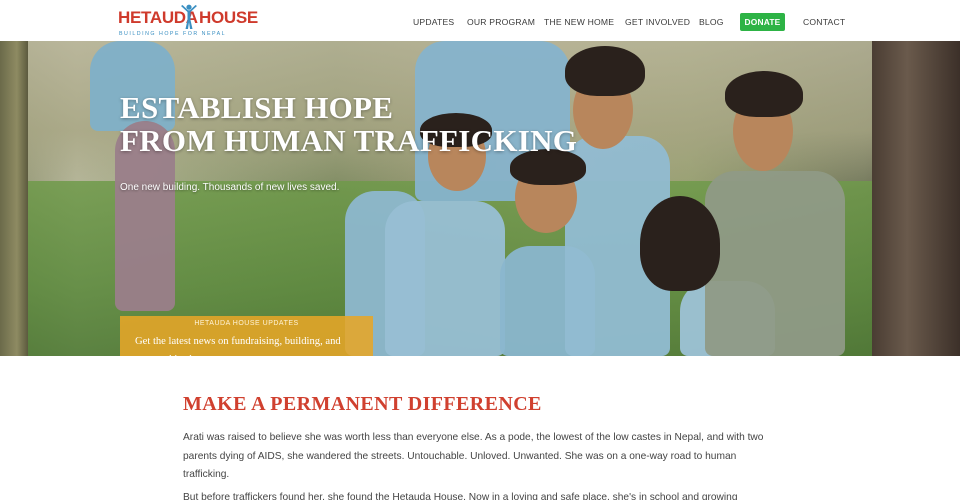 The image size is (960, 500). I want to click on hero-photo-right-door, so click(916, 198).